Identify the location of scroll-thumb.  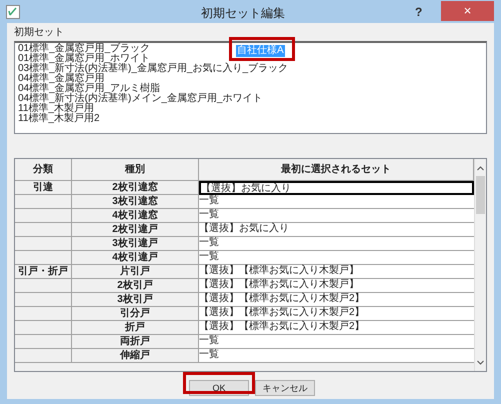
(480, 195).